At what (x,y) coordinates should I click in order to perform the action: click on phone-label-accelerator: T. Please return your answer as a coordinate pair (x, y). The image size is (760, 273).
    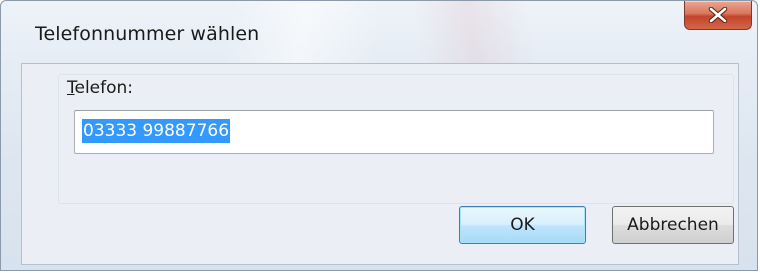
    Looking at the image, I should click on (71, 88).